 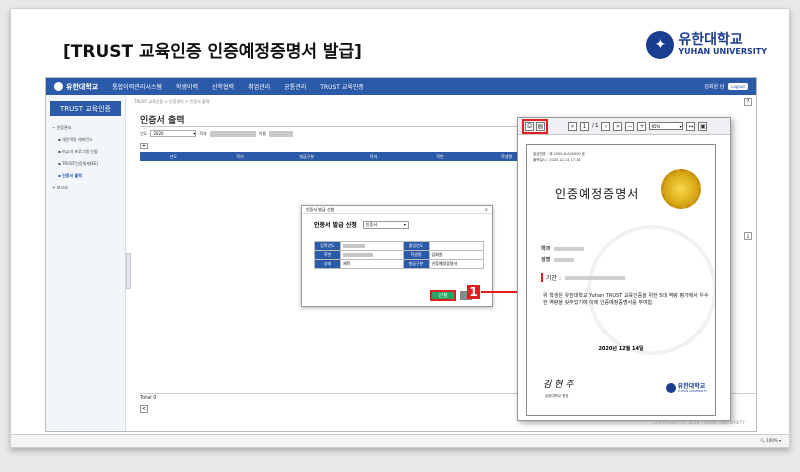 What do you see at coordinates (416, 246) in the screenshot?
I see `table-header-cell: 졸업년도` at bounding box center [416, 246].